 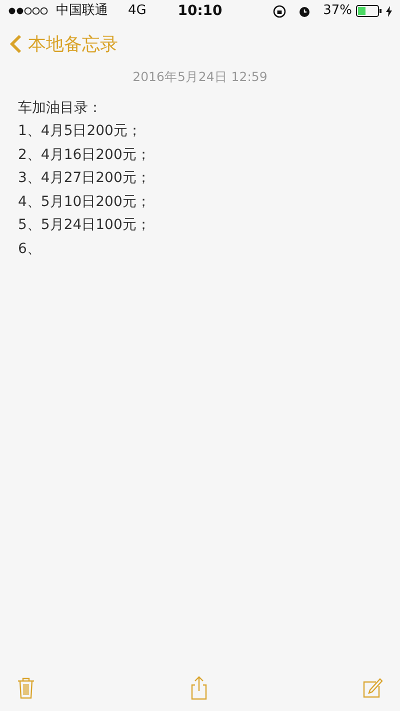 I want to click on rotation-lock-icon, so click(x=279, y=11).